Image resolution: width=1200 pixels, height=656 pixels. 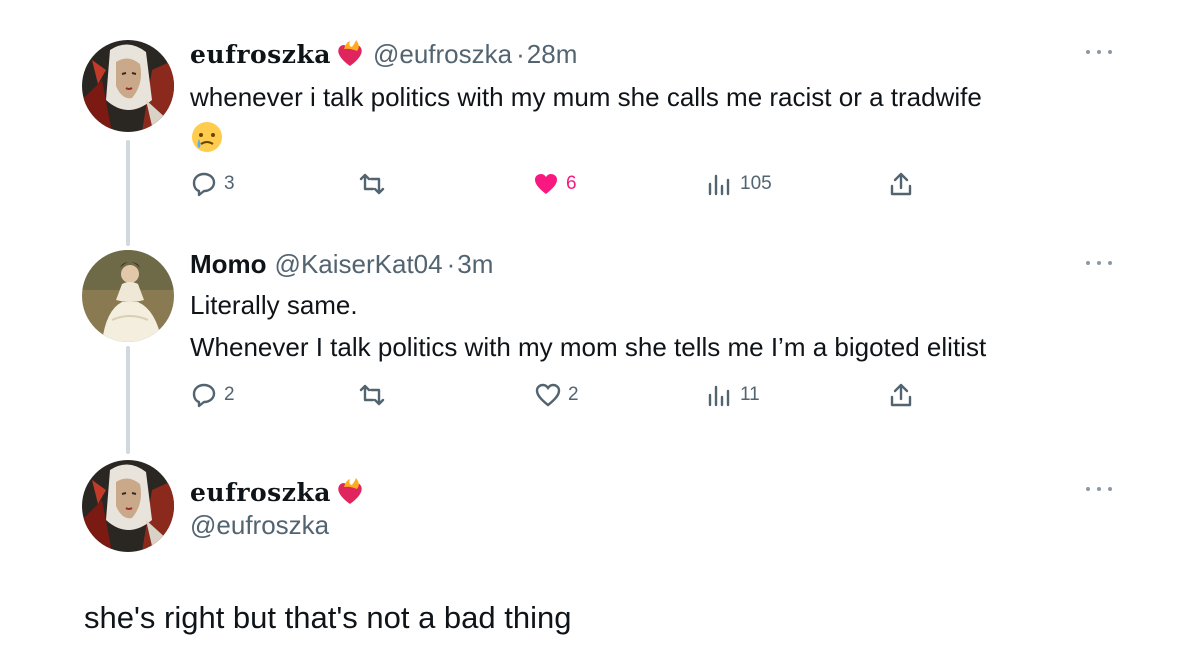 What do you see at coordinates (207, 137) in the screenshot?
I see `crying-face-icon` at bounding box center [207, 137].